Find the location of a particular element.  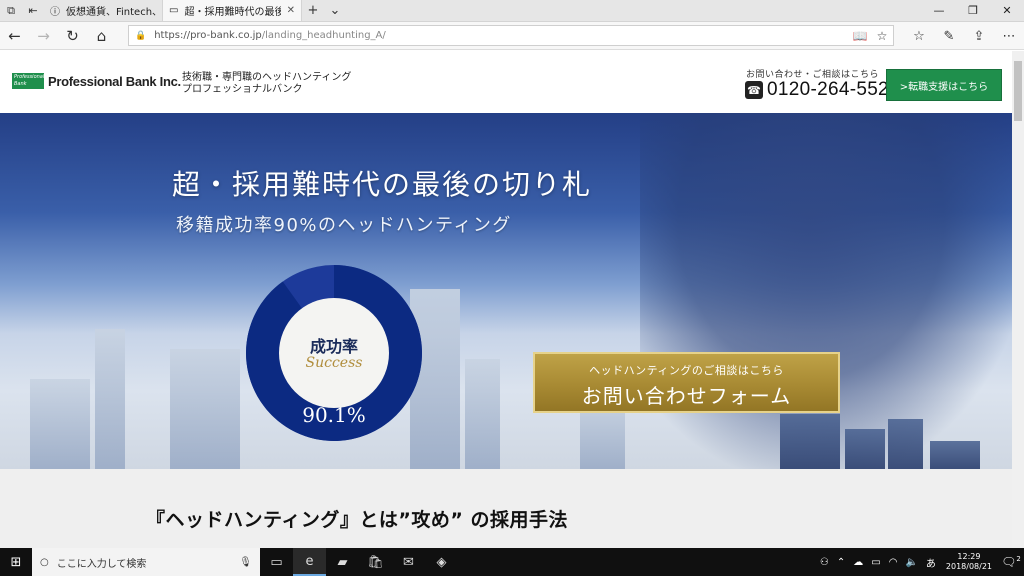

tab-inactive: ⓘ 仮想通貨、Fintech、資産運用 is located at coordinates (103, 10).